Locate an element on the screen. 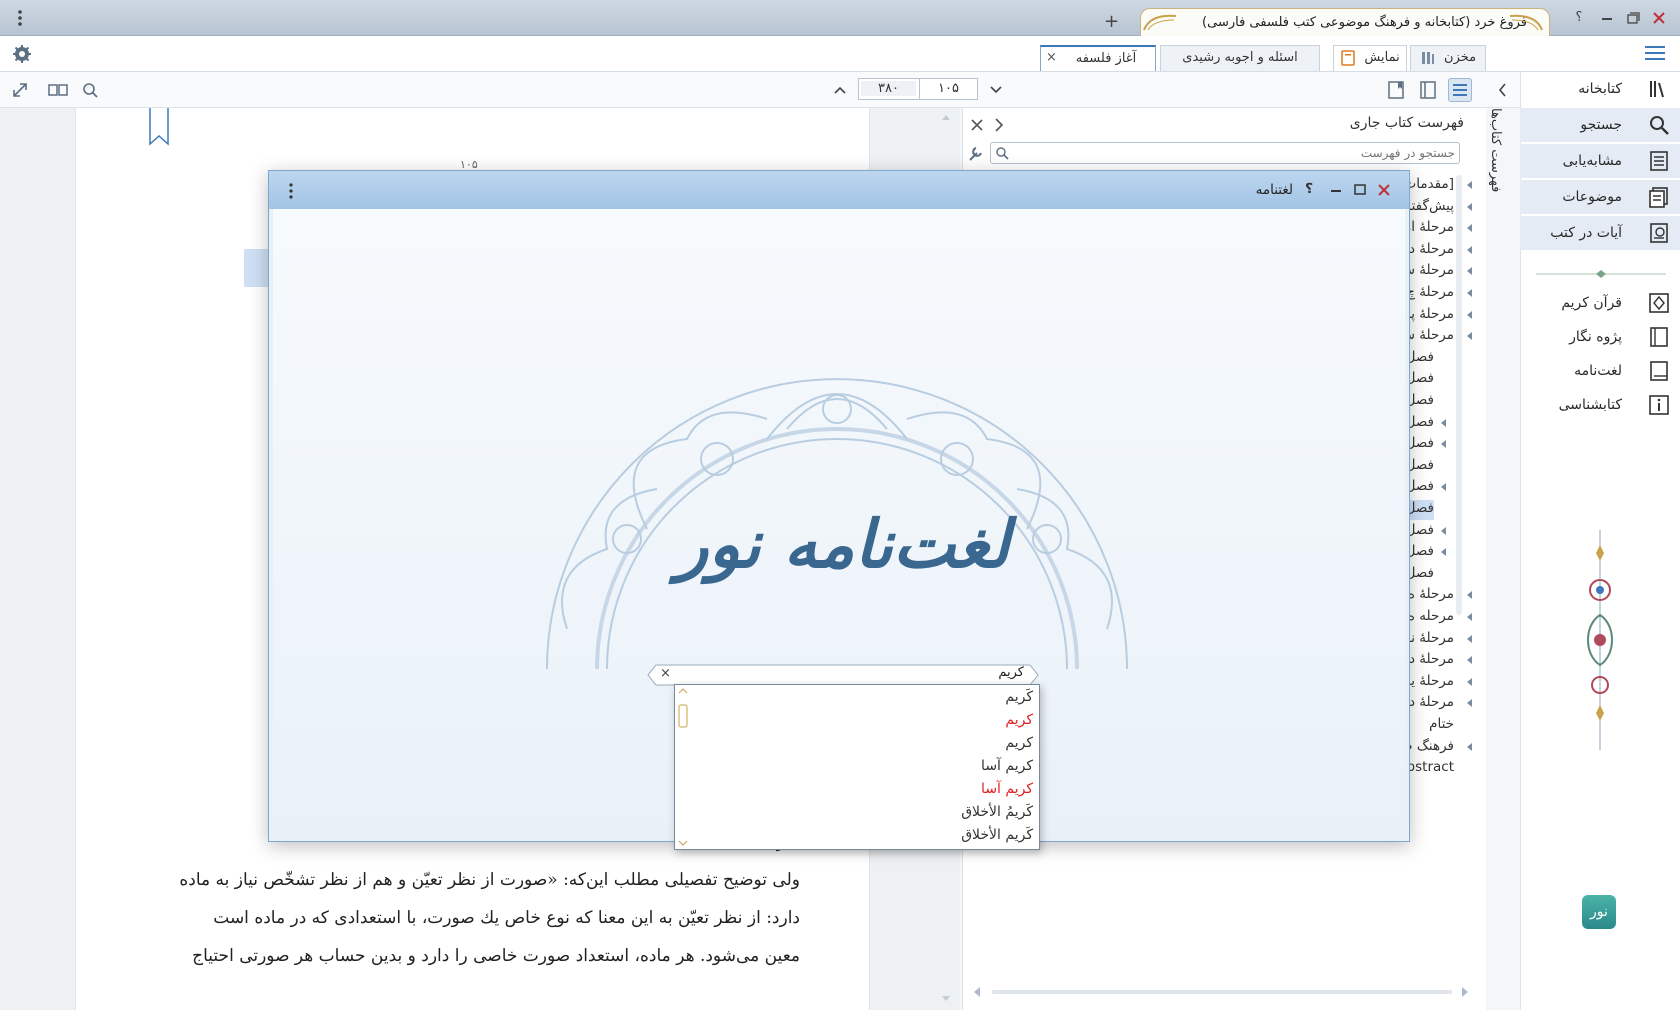 This screenshot has height=1010, width=1680. page-up-button is located at coordinates (840, 90).